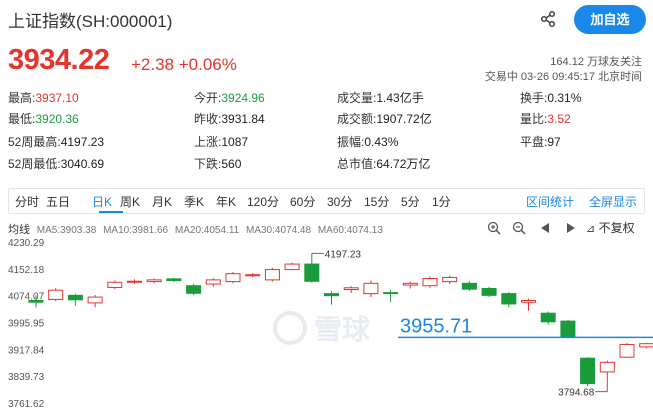 The height and width of the screenshot is (410, 653). Describe the element at coordinates (208, 98) in the screenshot. I see `stat-label: 今开:` at that location.